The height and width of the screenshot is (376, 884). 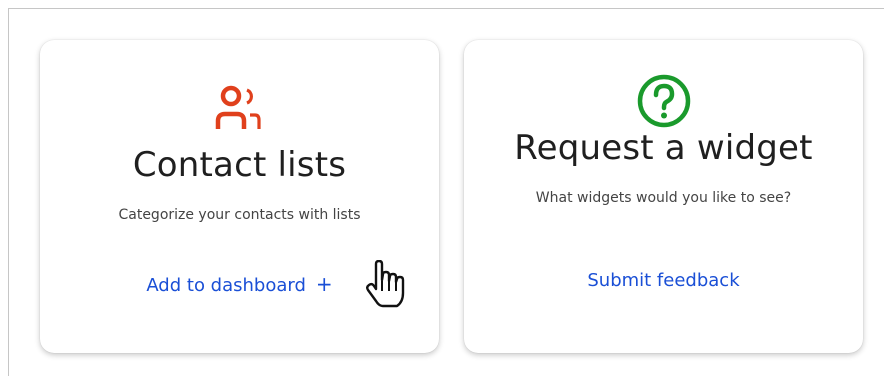 I want to click on question-circle-icon, so click(x=663, y=101).